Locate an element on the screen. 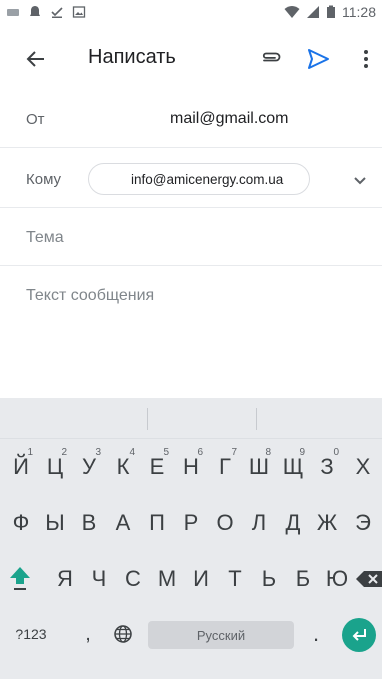 This screenshot has height=679, width=382. more-options-button is located at coordinates (366, 59).